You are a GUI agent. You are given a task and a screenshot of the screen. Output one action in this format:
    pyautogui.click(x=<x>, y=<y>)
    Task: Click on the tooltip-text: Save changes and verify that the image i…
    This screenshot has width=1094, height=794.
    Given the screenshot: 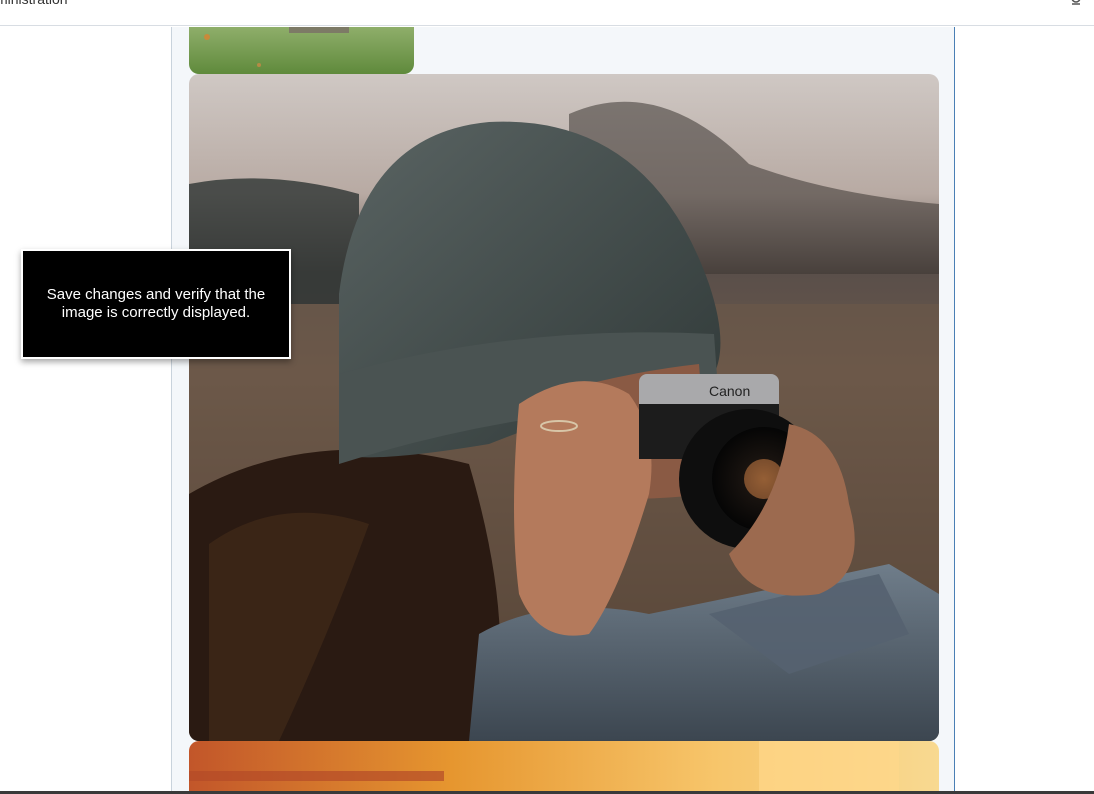 What is the action you would take?
    pyautogui.click(x=156, y=303)
    